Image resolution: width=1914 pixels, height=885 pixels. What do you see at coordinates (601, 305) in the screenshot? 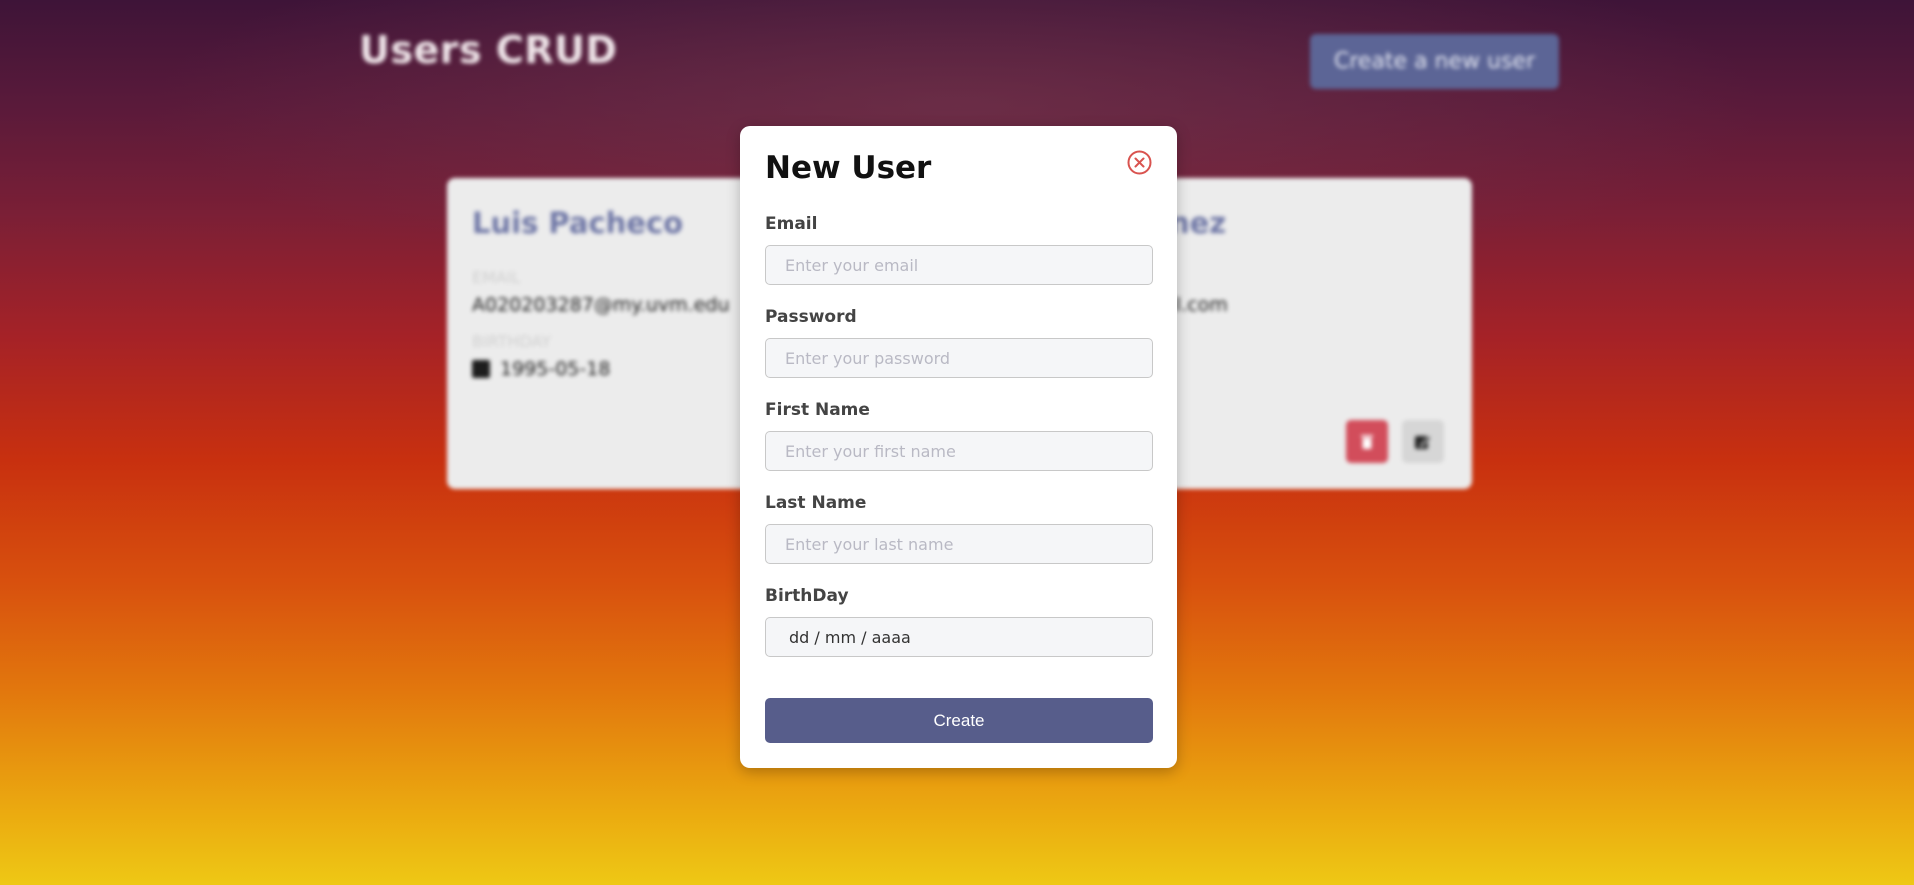
I see `user-email: A020203287@my.uvm.edu` at bounding box center [601, 305].